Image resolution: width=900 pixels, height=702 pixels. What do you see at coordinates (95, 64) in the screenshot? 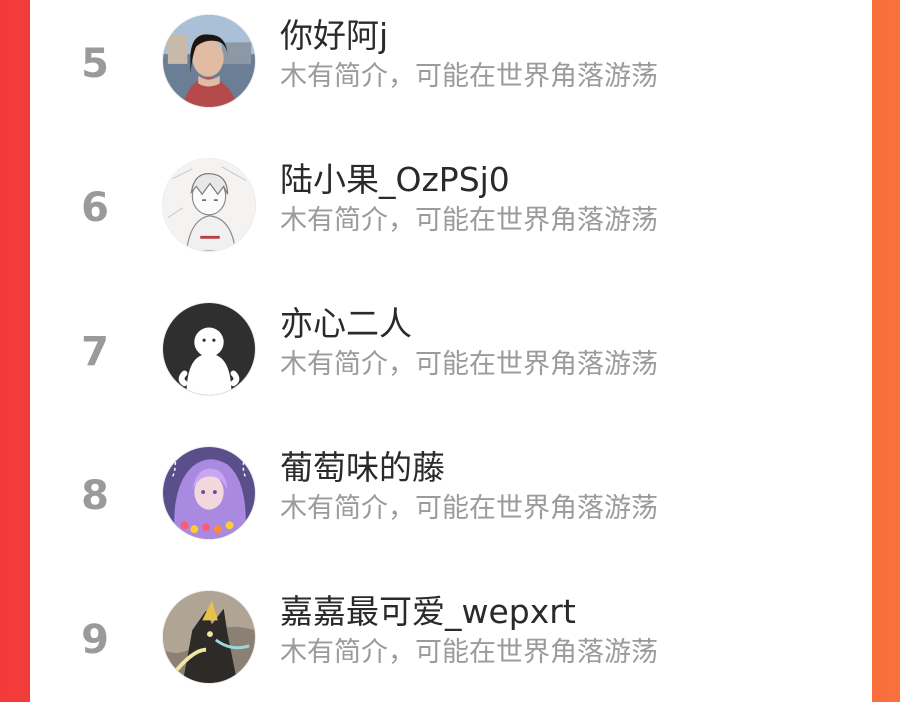
I see `rank-number: 5` at bounding box center [95, 64].